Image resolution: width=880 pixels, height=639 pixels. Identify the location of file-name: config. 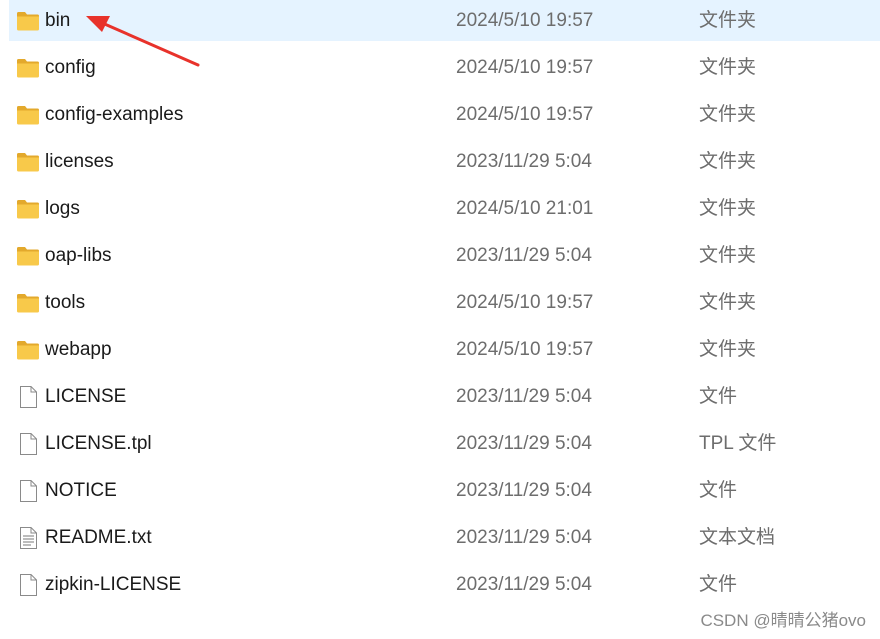
(70, 67).